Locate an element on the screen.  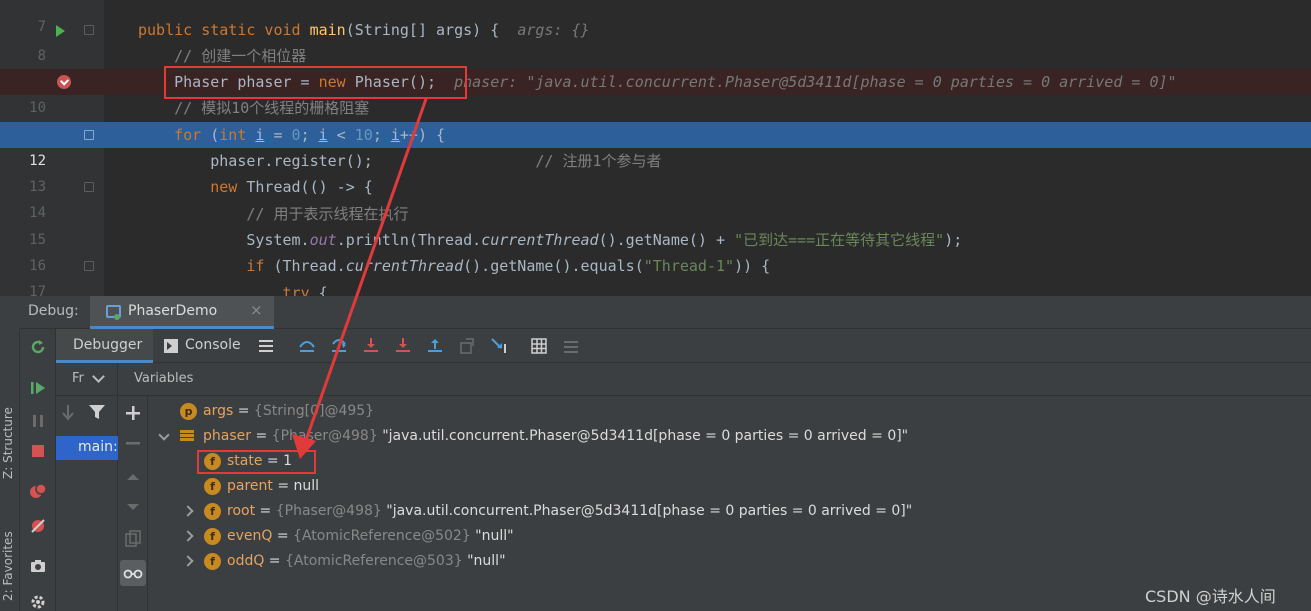
session-name: PhaserDemo is located at coordinates (173, 311).